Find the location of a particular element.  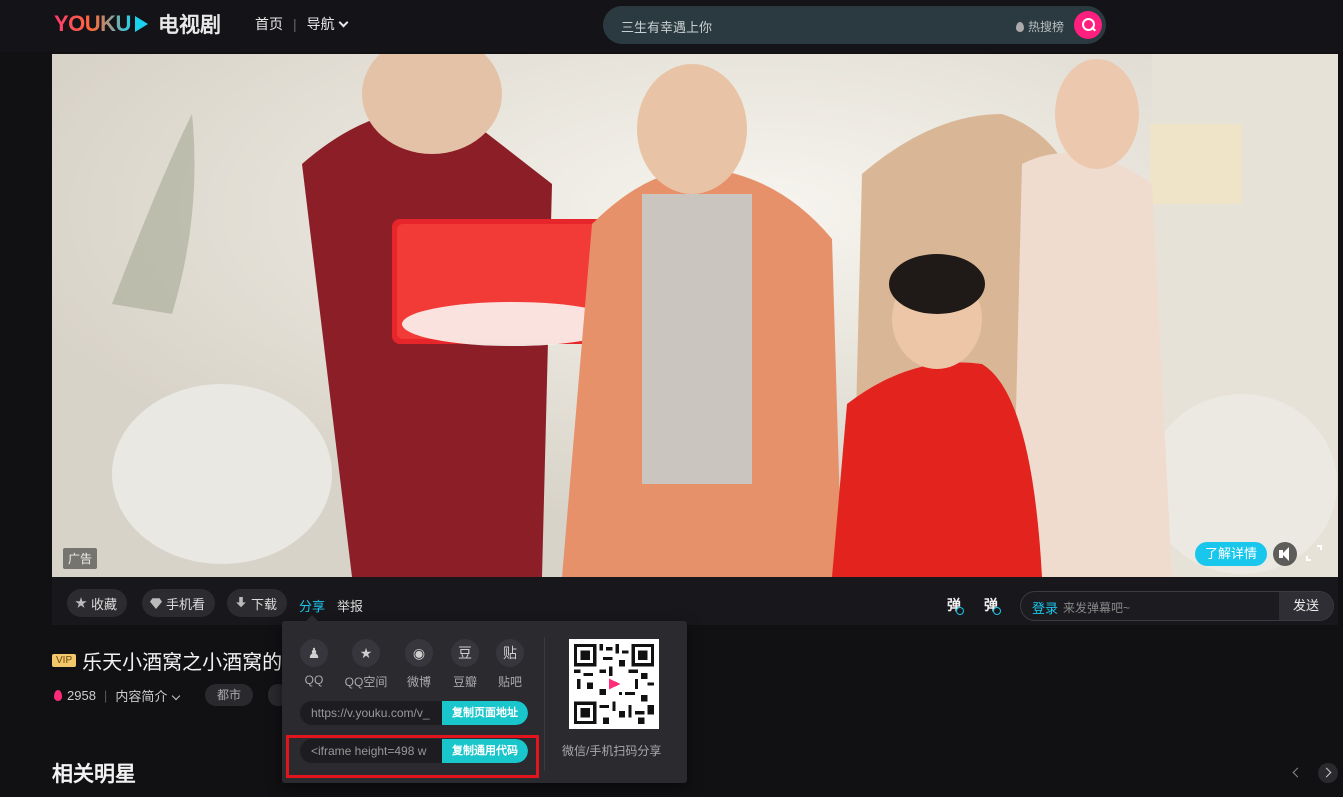

download-button: 下载 is located at coordinates (257, 603).